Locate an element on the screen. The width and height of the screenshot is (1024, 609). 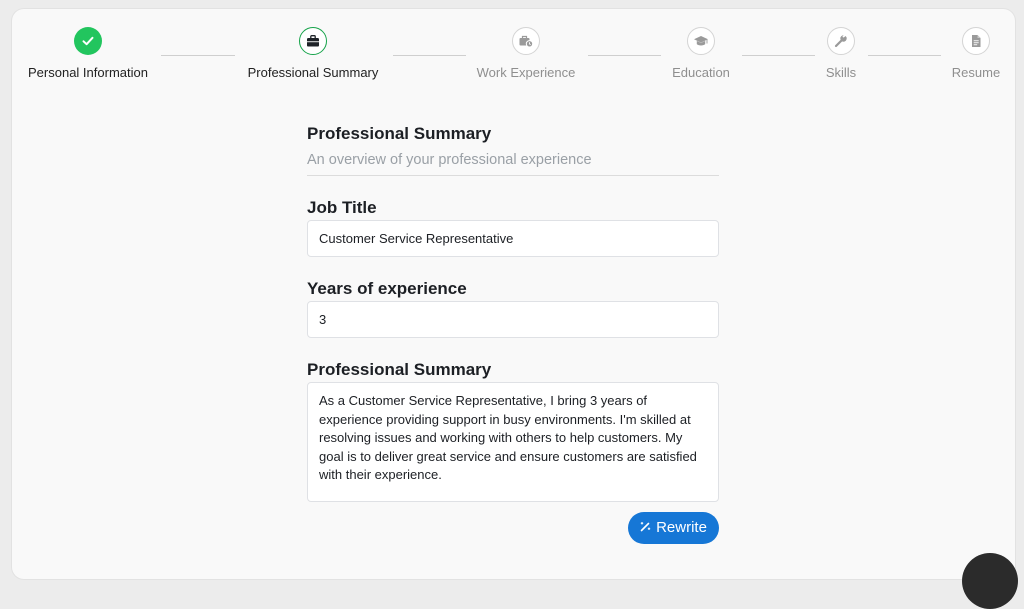
professional-summary-label: Professional Summary is located at coordinates (399, 369).